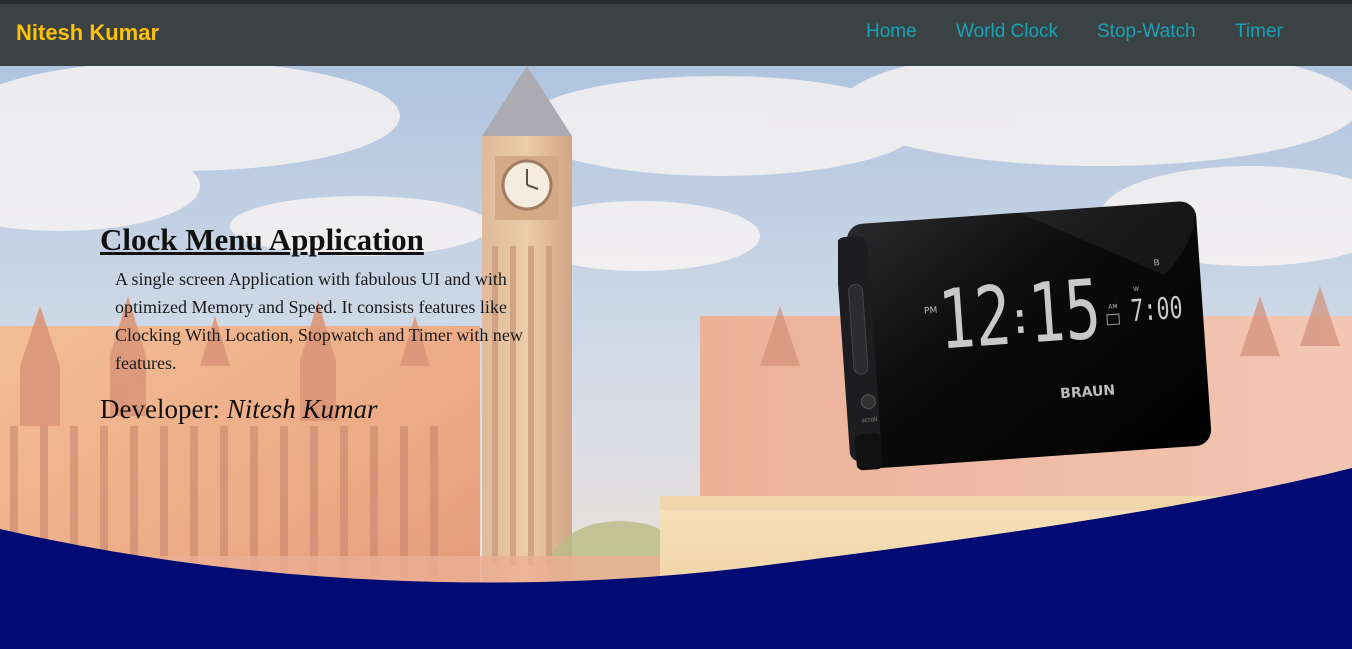 The height and width of the screenshot is (649, 1352). What do you see at coordinates (891, 32) in the screenshot?
I see `nav-home: Home` at bounding box center [891, 32].